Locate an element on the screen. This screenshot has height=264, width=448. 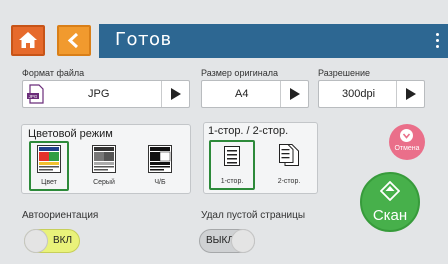
color-mode-option-color: Цвет is located at coordinates (49, 166).